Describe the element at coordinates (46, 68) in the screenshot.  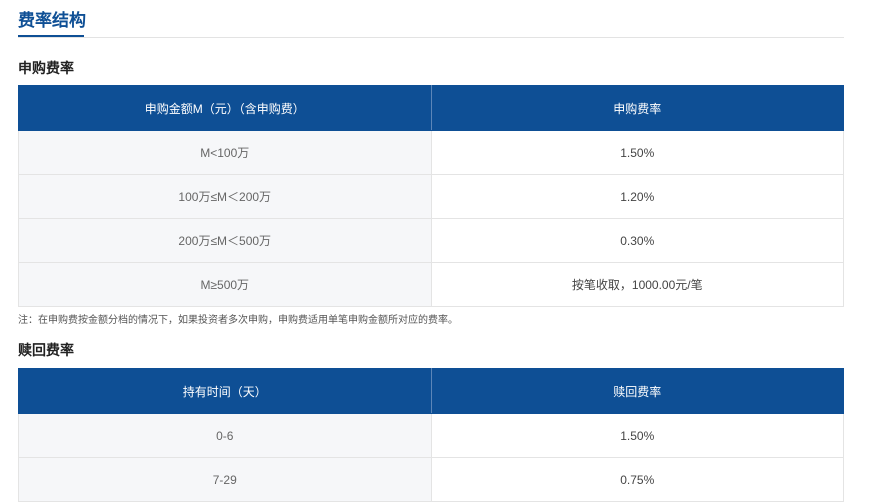
I see `subscription-section-title: 申购费率` at that location.